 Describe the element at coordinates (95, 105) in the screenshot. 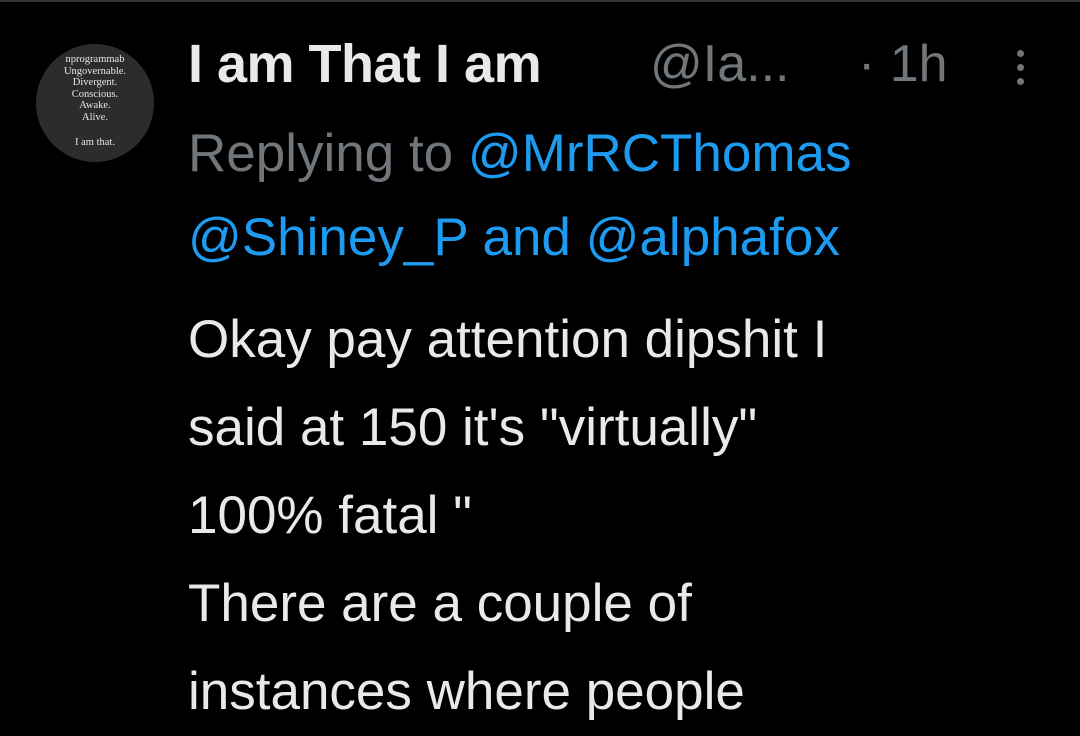

I see `avatar-line: Awake.` at that location.